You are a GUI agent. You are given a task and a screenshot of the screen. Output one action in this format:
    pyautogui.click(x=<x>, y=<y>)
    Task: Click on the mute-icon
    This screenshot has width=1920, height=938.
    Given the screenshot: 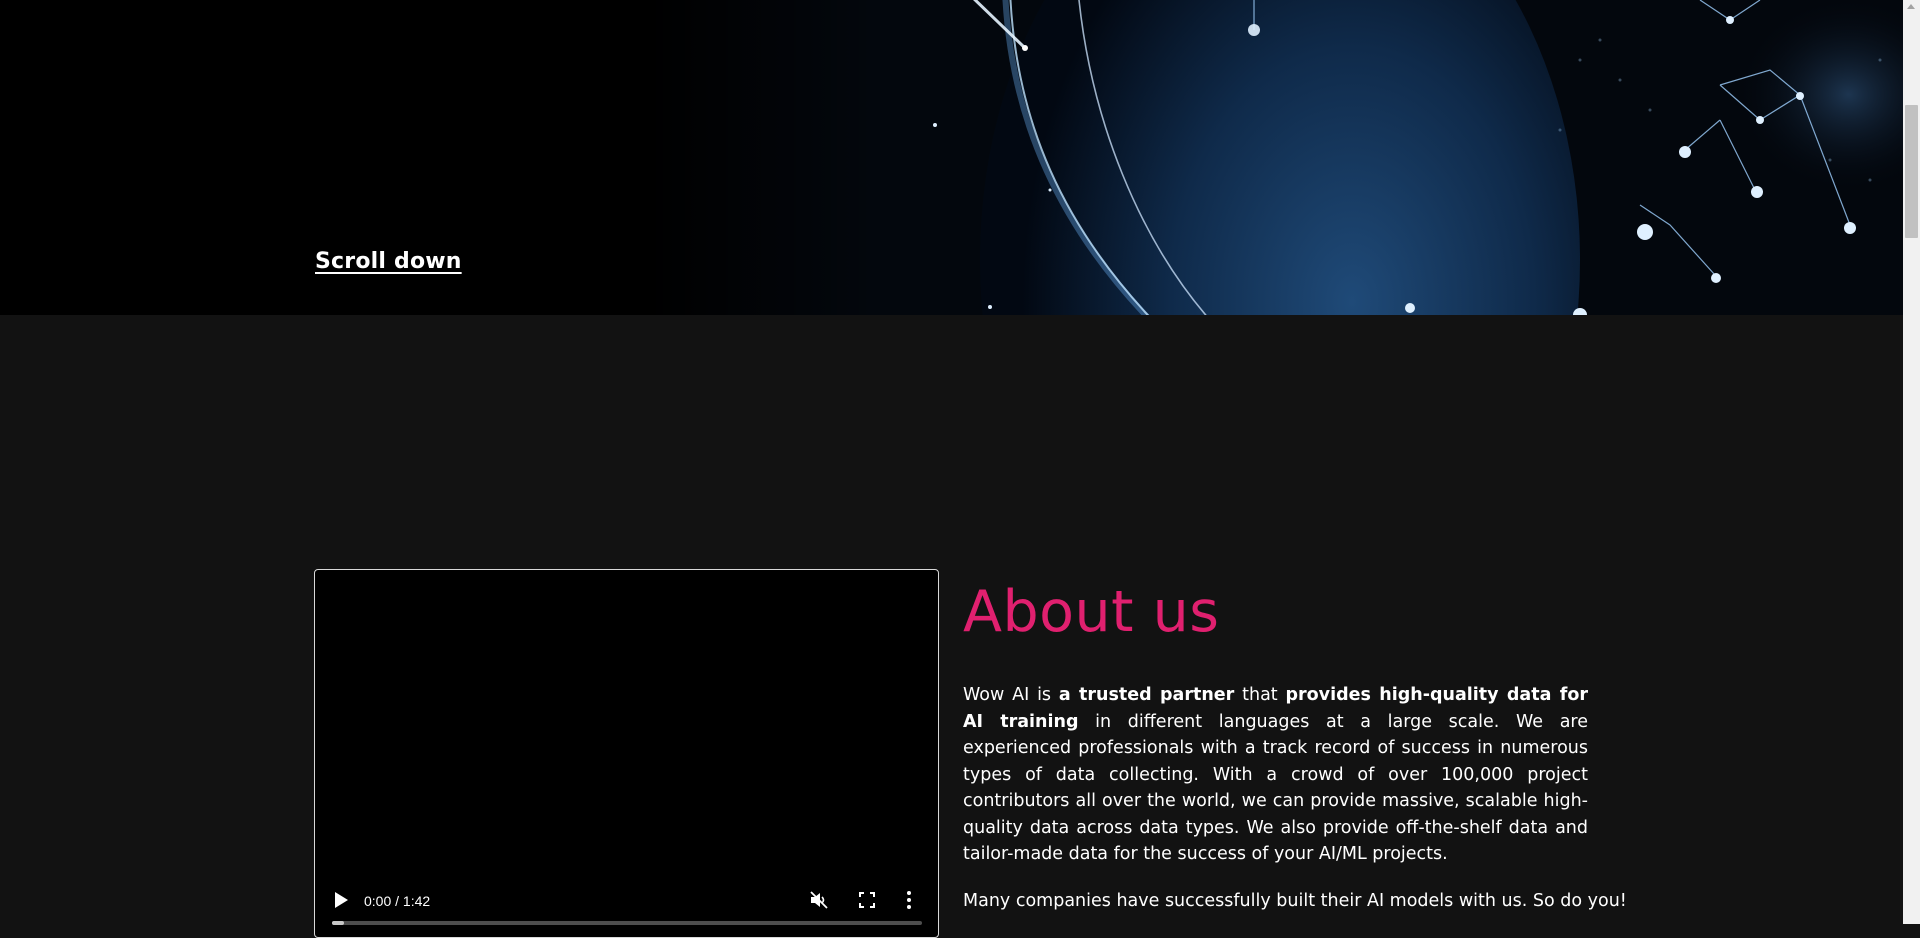 What is the action you would take?
    pyautogui.click(x=819, y=900)
    